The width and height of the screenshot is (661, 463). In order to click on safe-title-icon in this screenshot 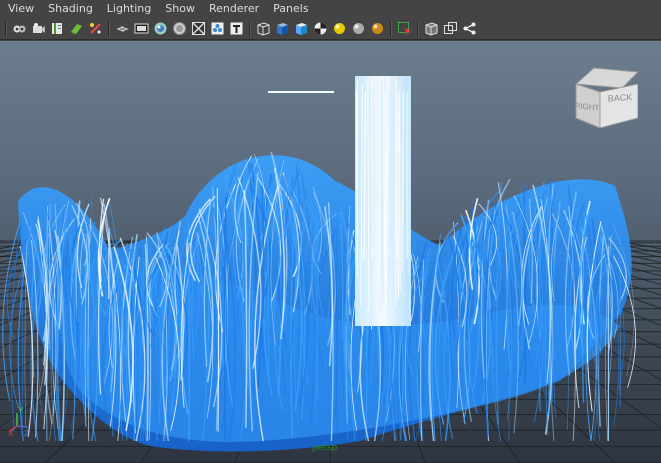, I will do `click(236, 28)`.